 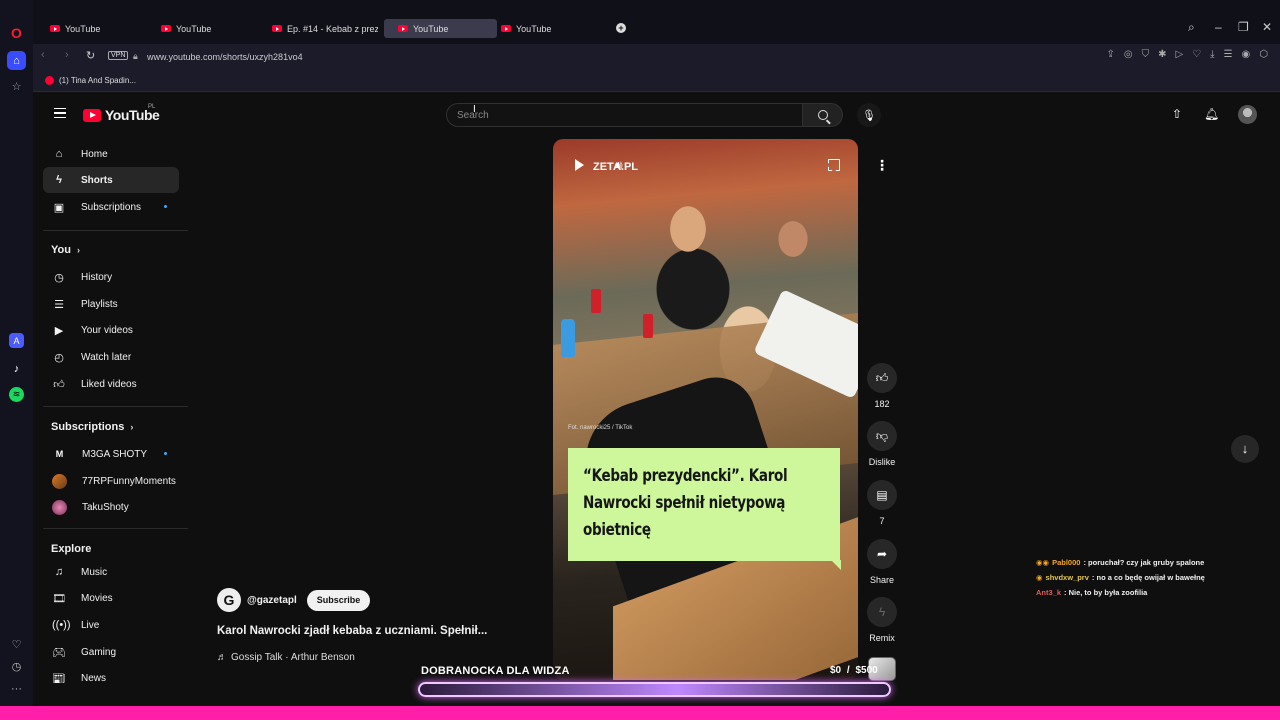 What do you see at coordinates (1243, 27) in the screenshot?
I see `restore-icon: ❐` at bounding box center [1243, 27].